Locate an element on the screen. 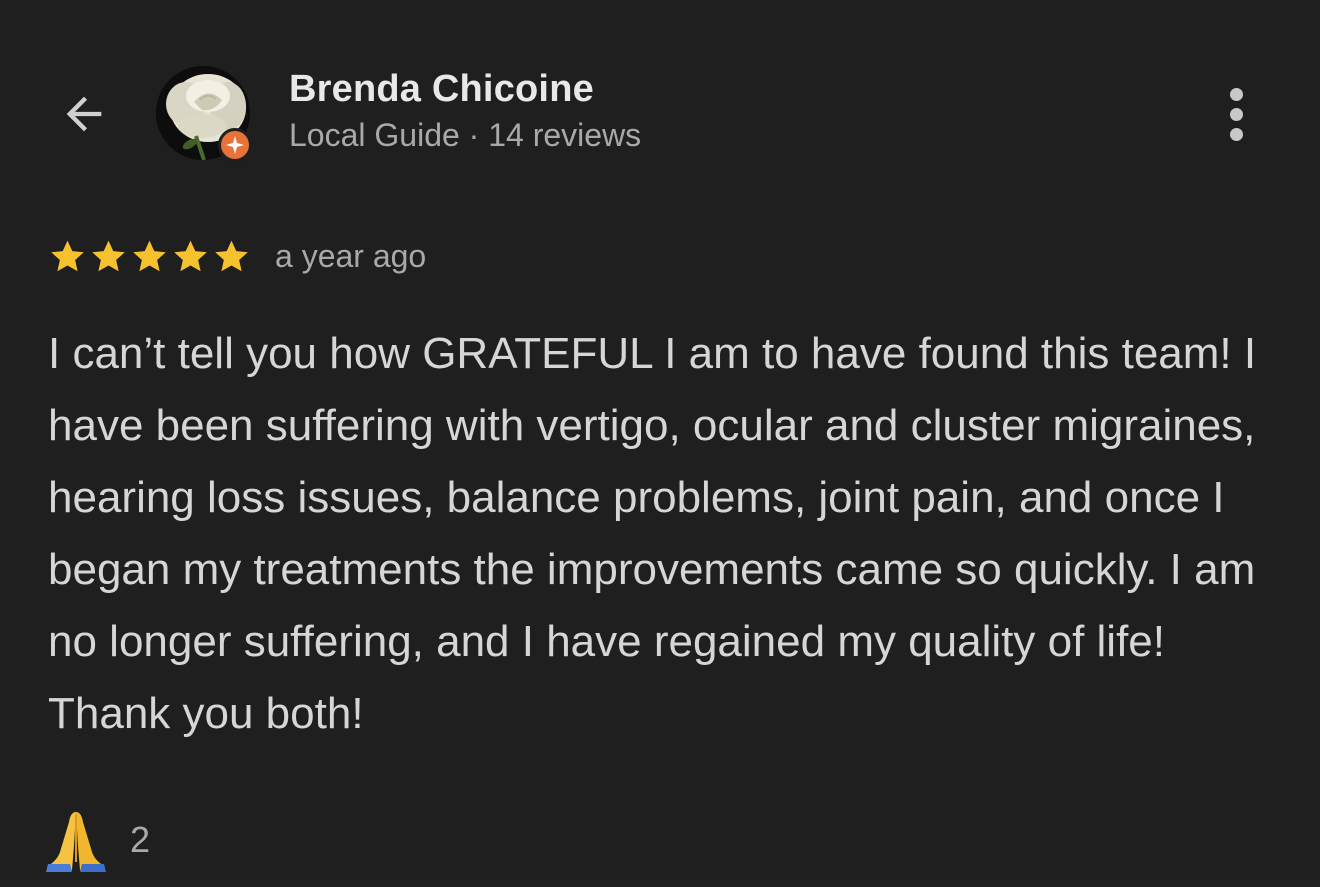  more-options-button is located at coordinates (1236, 114).